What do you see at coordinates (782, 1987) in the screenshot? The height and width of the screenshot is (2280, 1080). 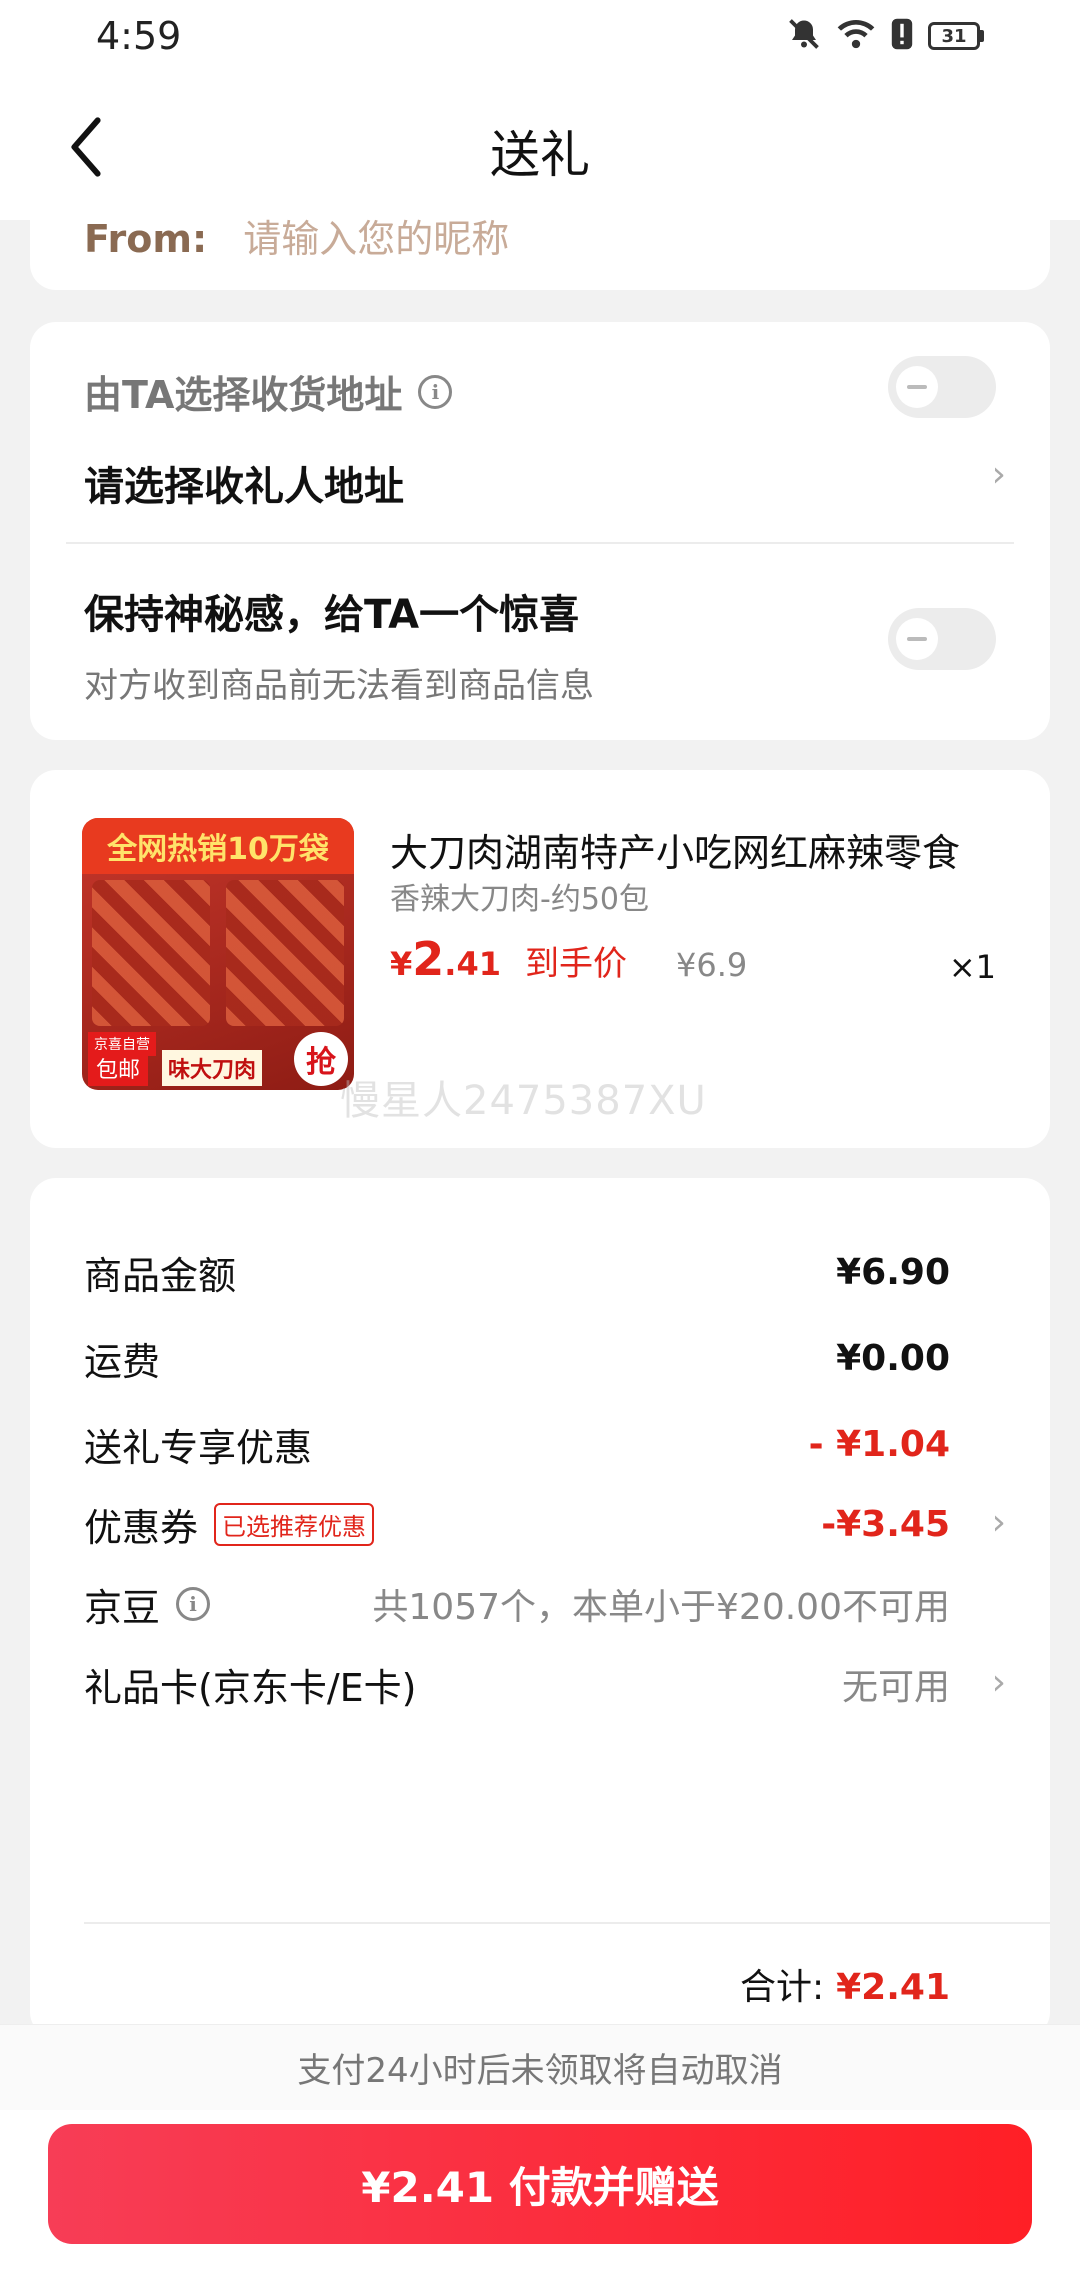 I see `total-label: 合计:` at bounding box center [782, 1987].